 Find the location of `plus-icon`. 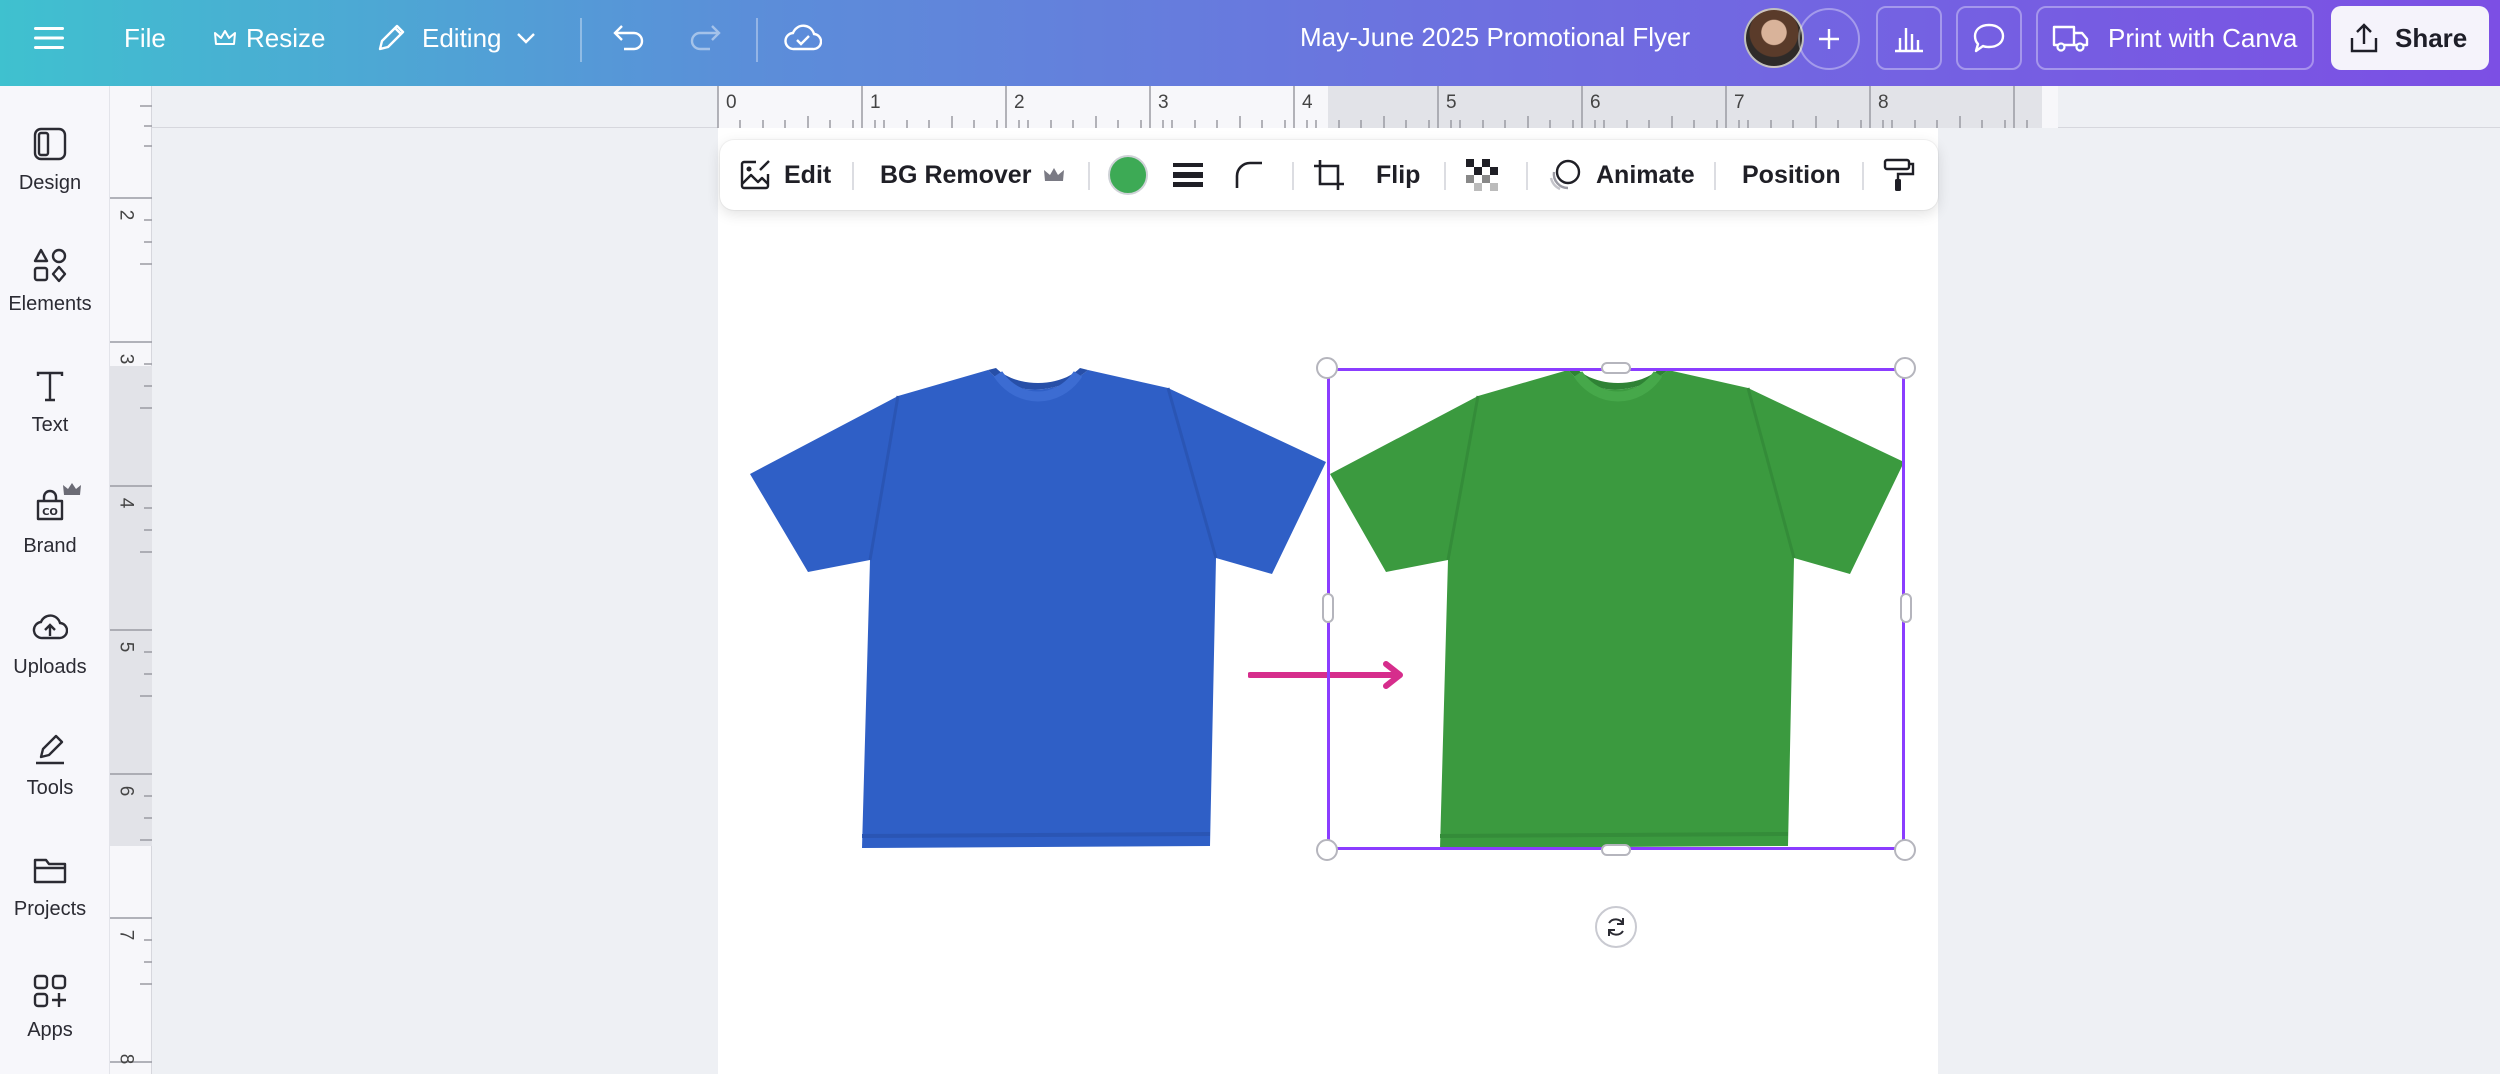

plus-icon is located at coordinates (1829, 39).